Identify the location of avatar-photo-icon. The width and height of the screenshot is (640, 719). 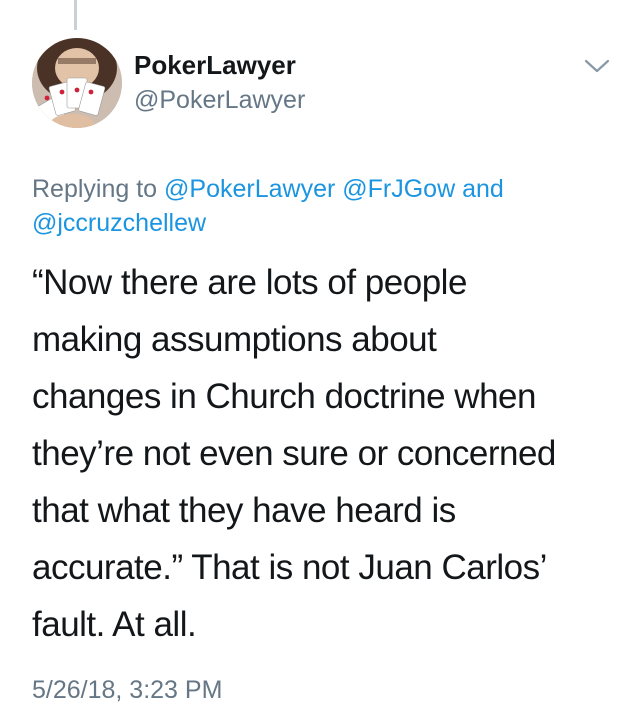
(77, 83).